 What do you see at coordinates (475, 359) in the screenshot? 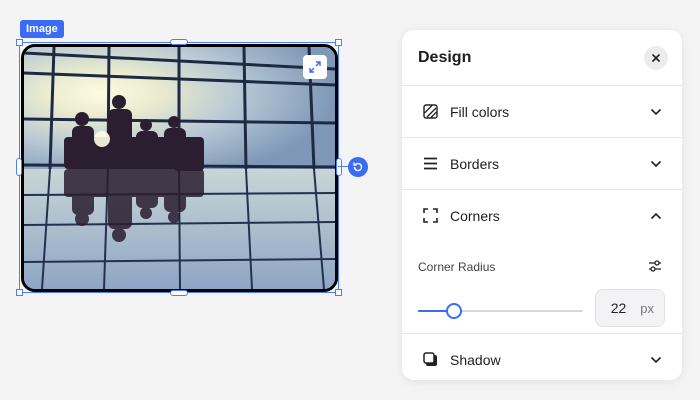
I see `section-label: Shadow` at bounding box center [475, 359].